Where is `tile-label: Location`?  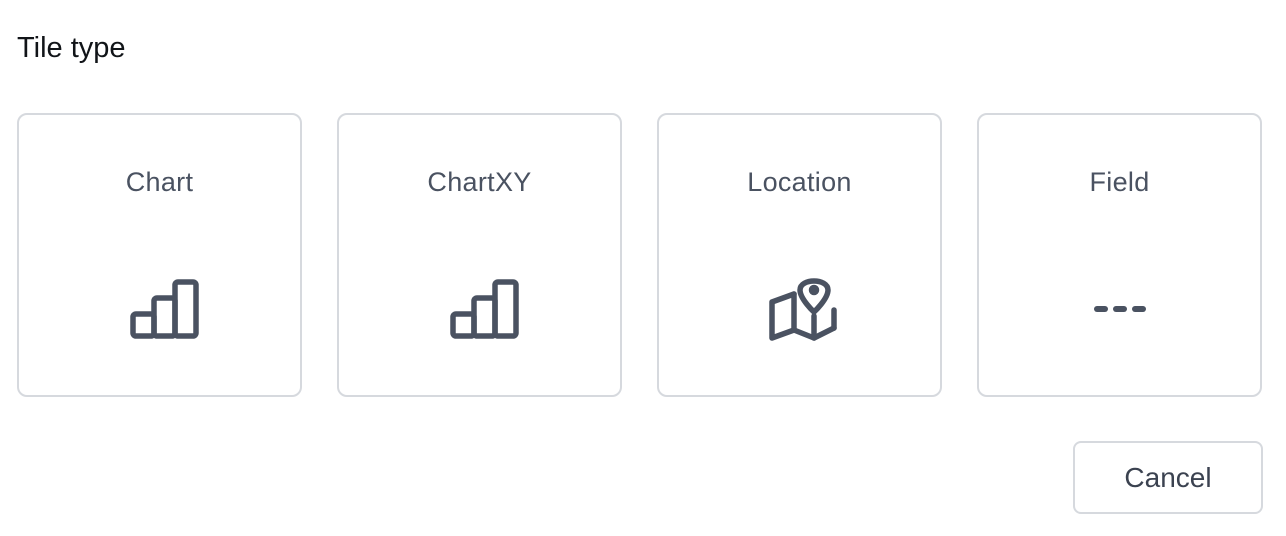
tile-label: Location is located at coordinates (799, 182).